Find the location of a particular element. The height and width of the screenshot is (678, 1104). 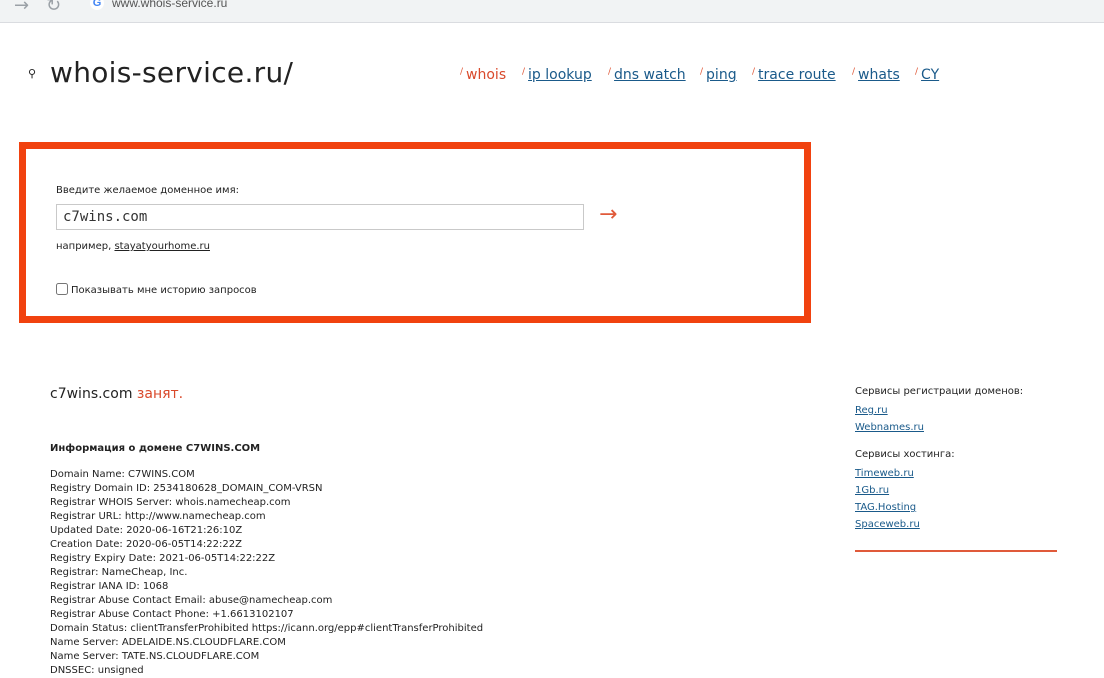

example-link: stayatyourhome.ru is located at coordinates (162, 246).